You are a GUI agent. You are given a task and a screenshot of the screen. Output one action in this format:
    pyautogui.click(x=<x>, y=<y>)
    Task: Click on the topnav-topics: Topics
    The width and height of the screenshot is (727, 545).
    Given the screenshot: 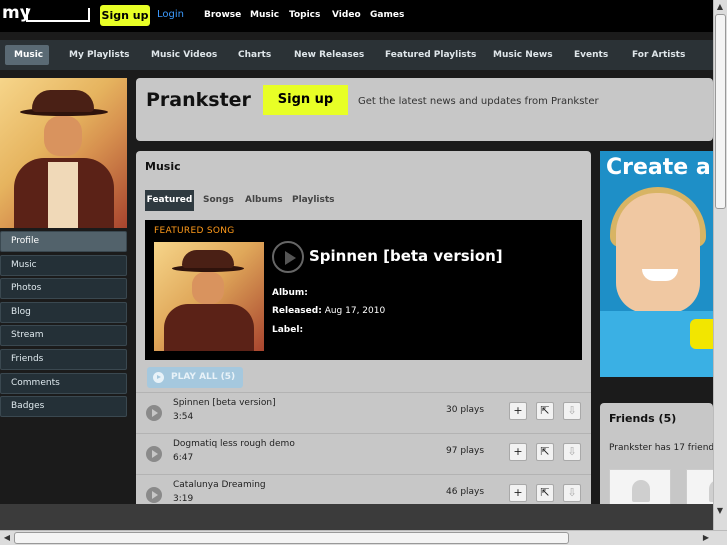 What is the action you would take?
    pyautogui.click(x=304, y=15)
    